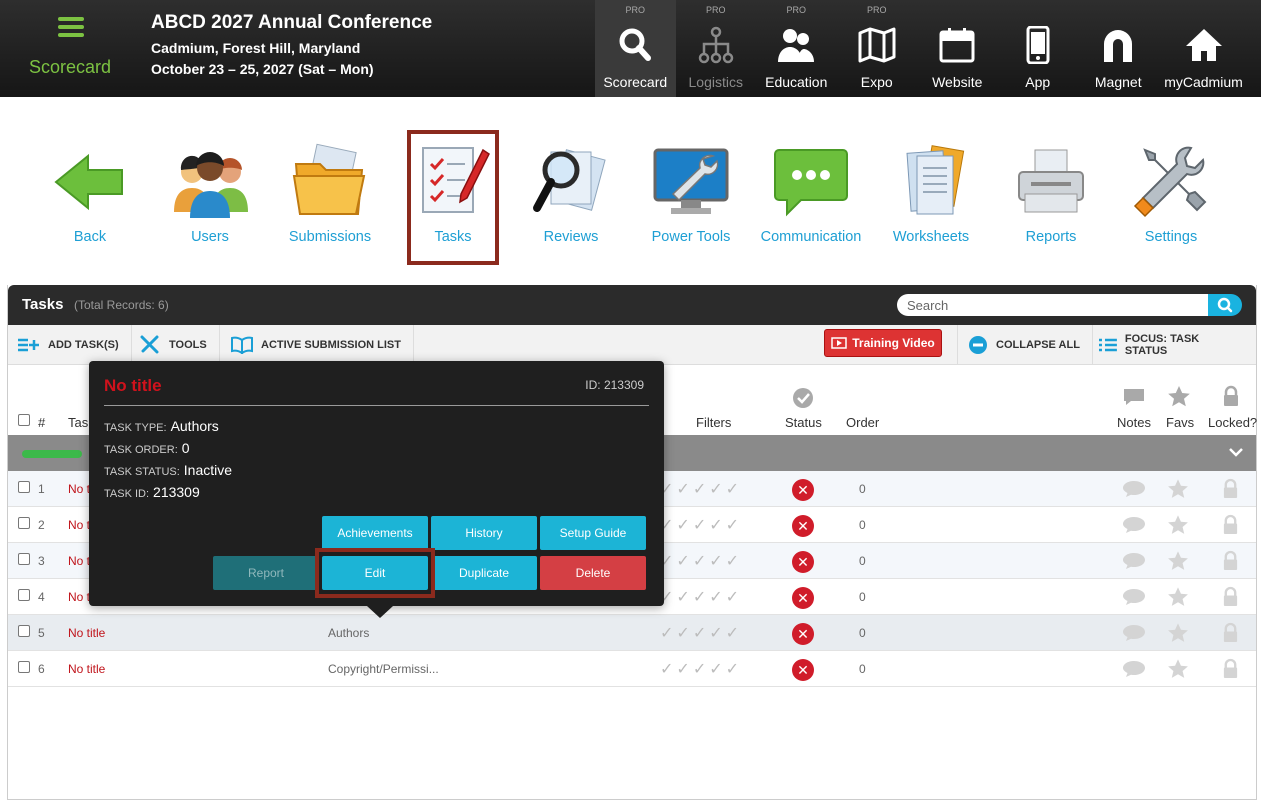 The width and height of the screenshot is (1261, 803). I want to click on minus-circle-icon, so click(978, 344).